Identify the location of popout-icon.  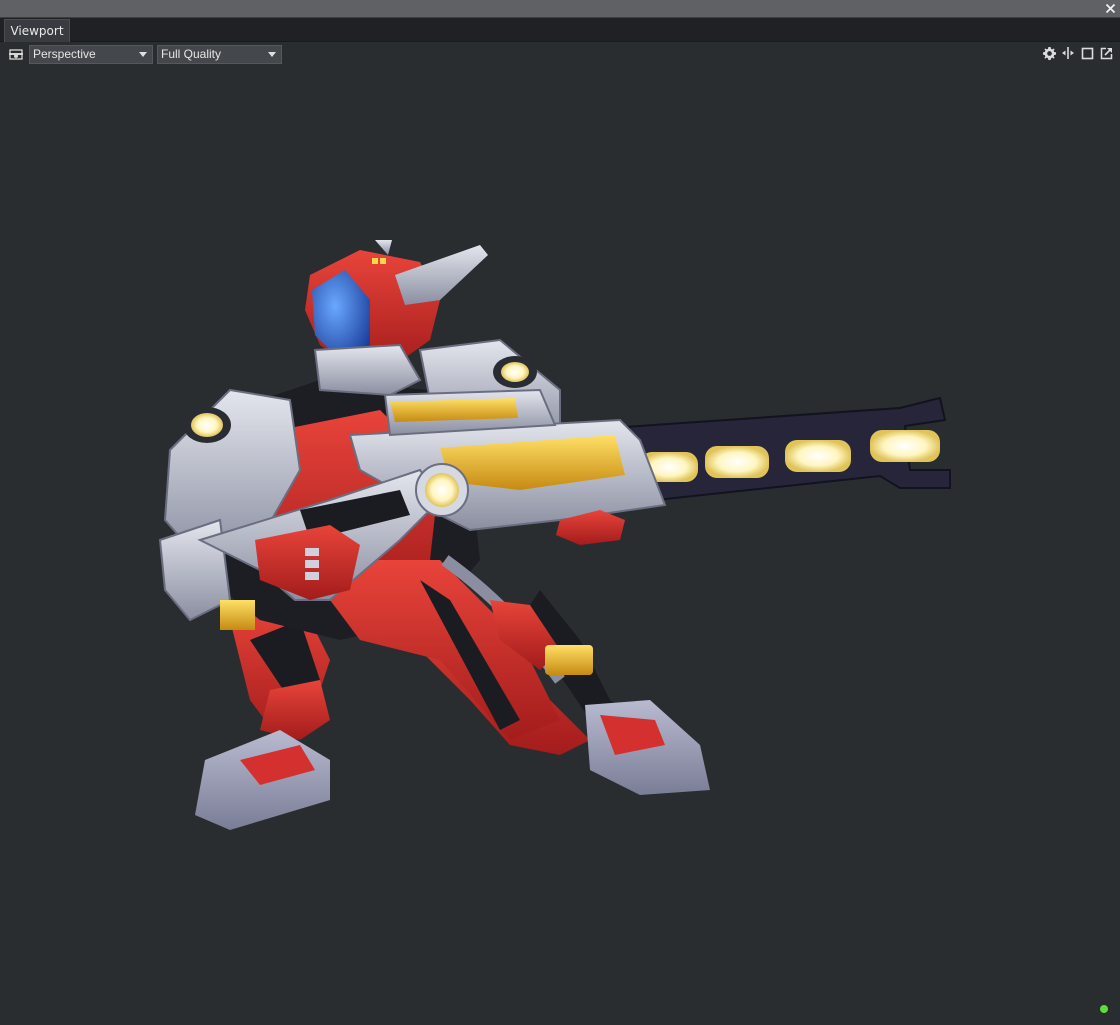
(1106, 53).